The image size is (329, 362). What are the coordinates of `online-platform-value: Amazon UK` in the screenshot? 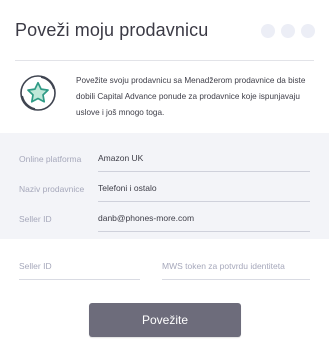 It's located at (204, 159).